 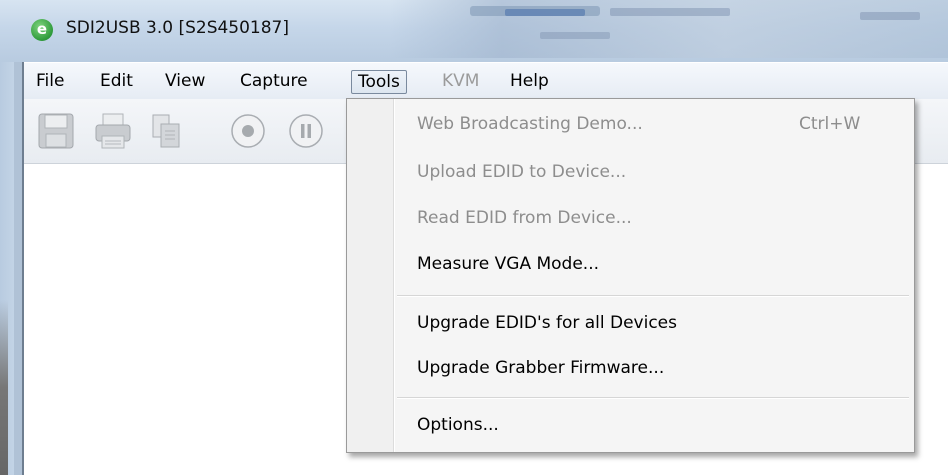 What do you see at coordinates (370, 275) in the screenshot?
I see `menu-icon-gutter` at bounding box center [370, 275].